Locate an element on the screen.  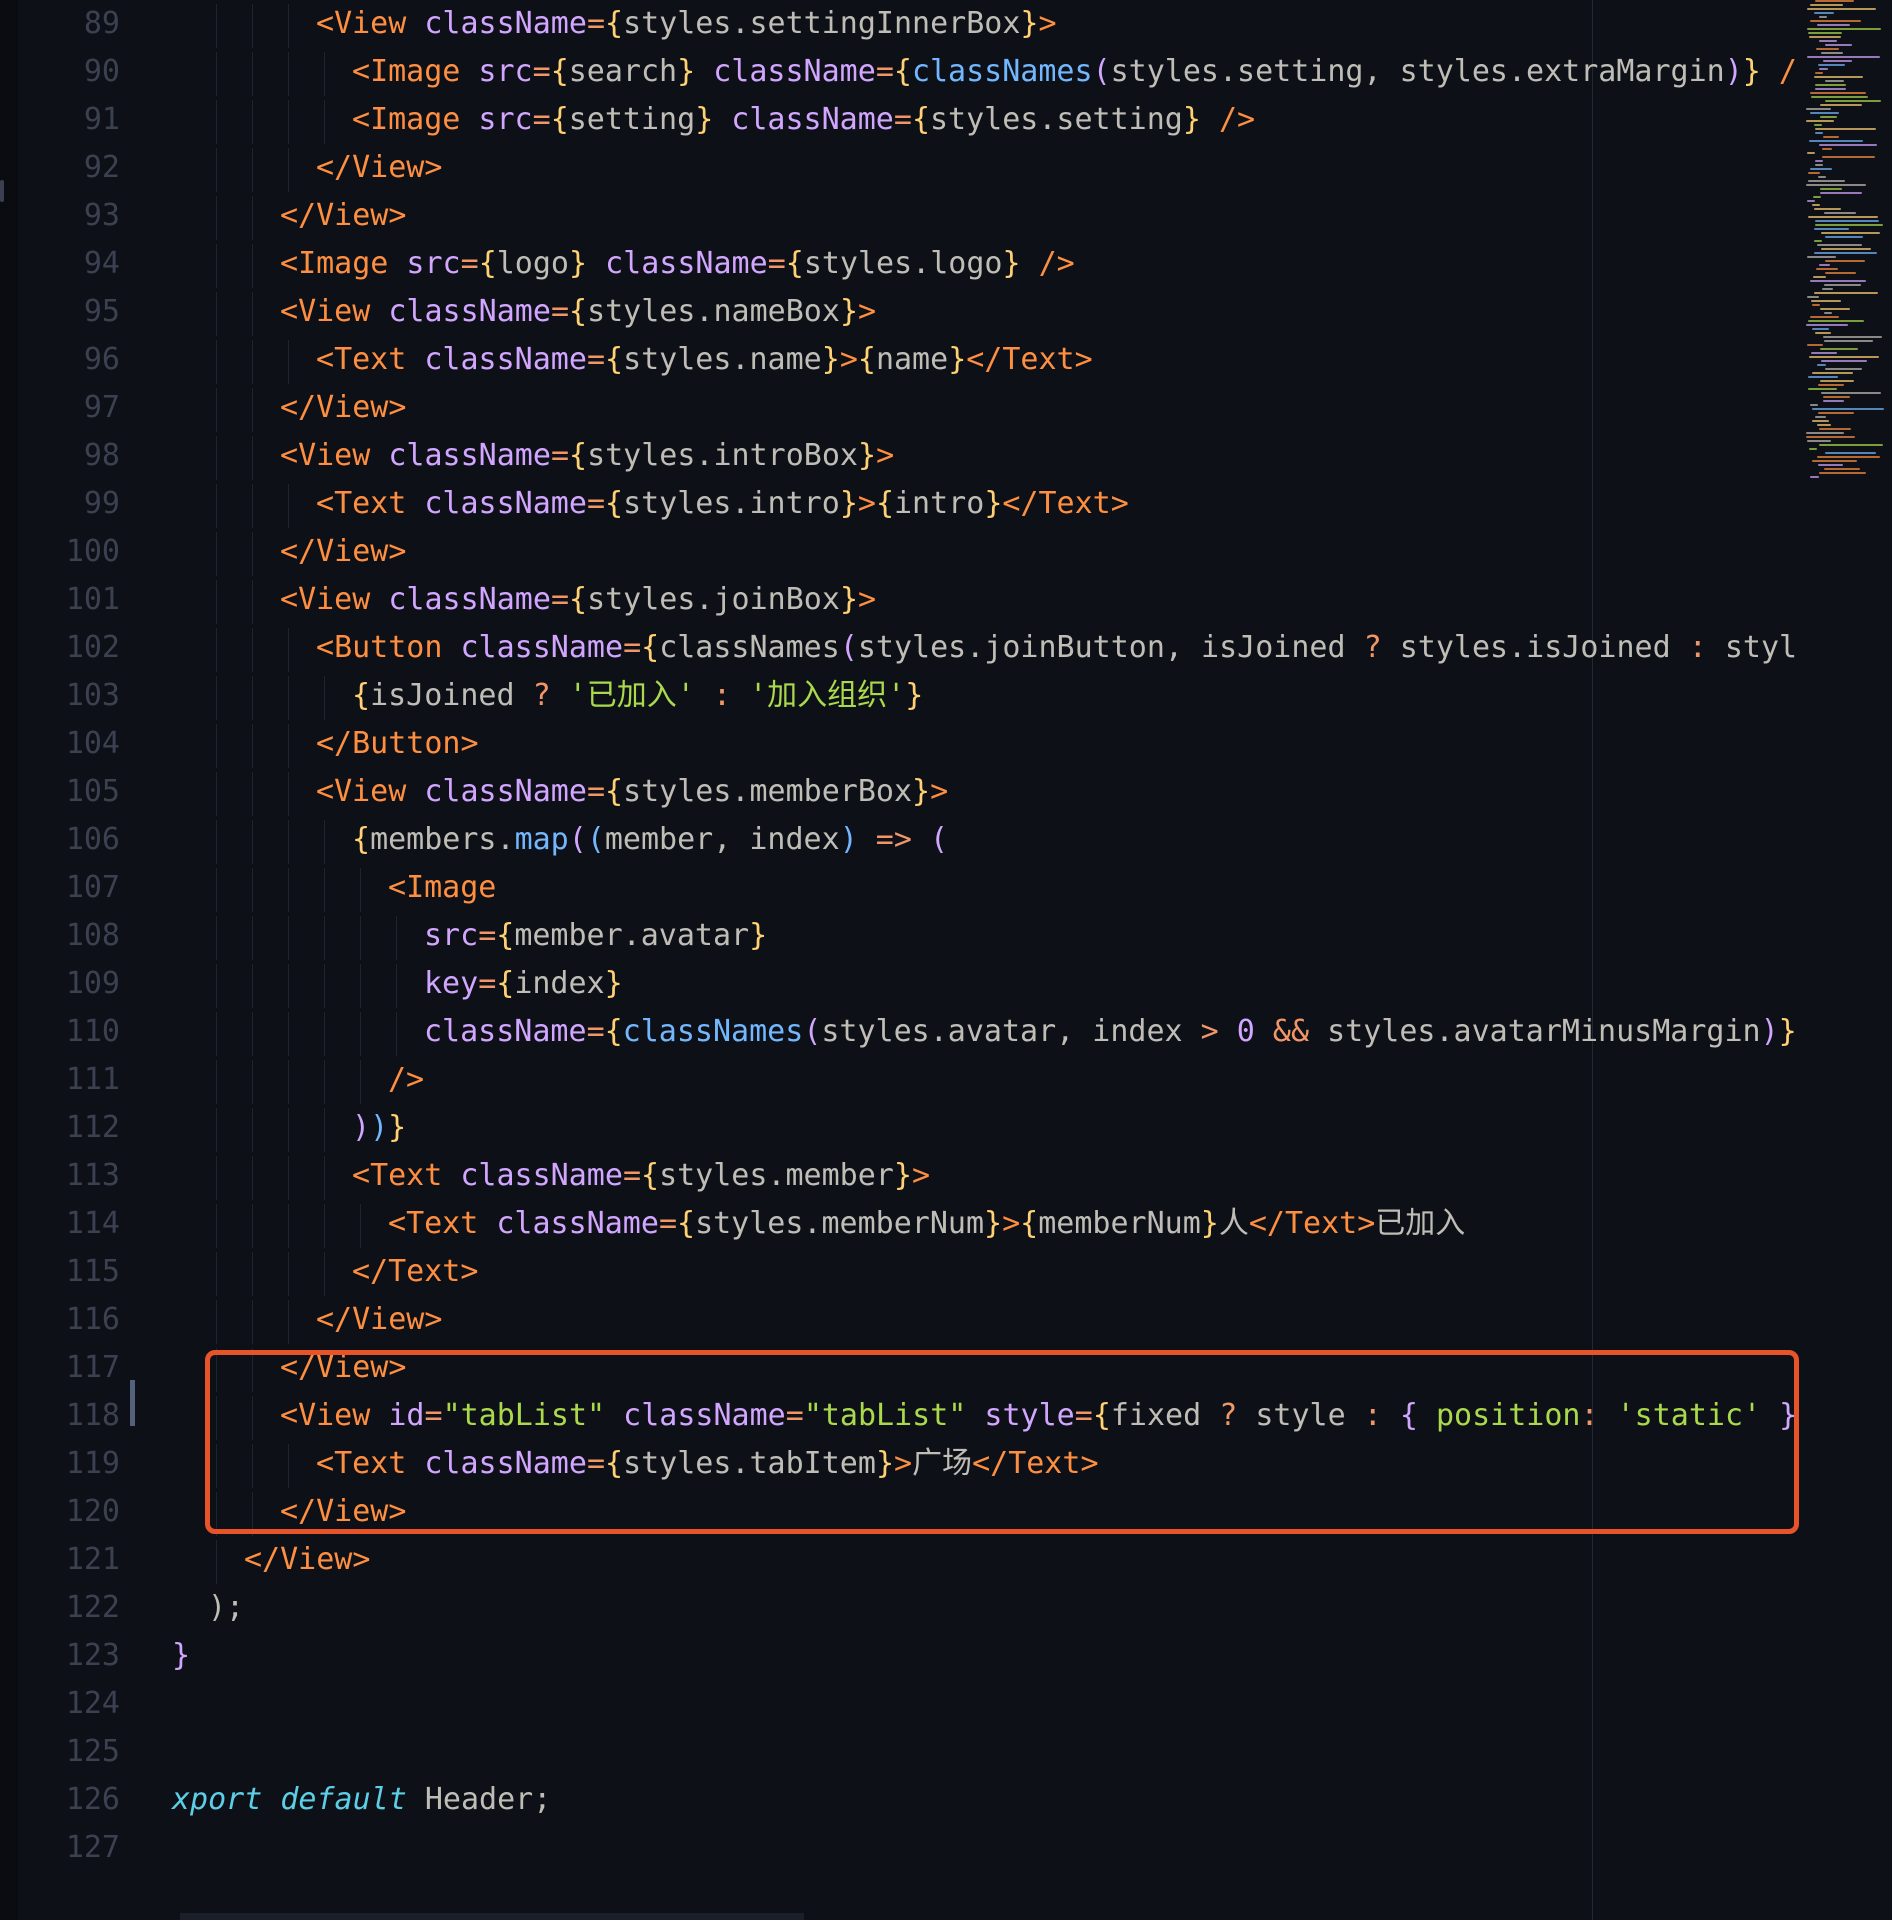
code-line: 126 xport default Header; is located at coordinates (946, 1800).